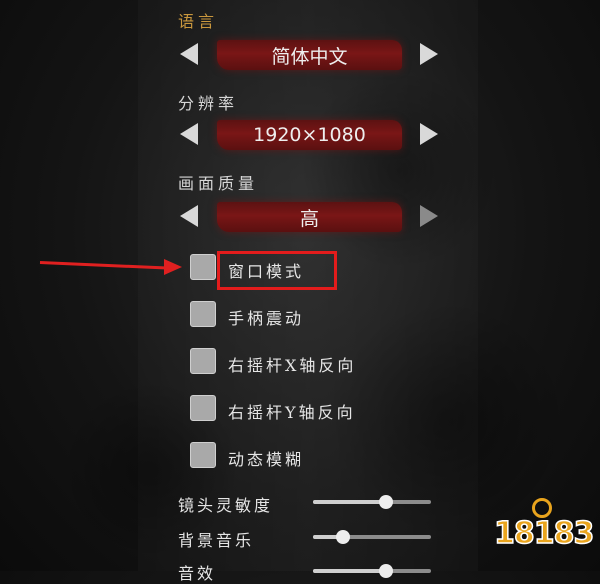  What do you see at coordinates (372, 537) in the screenshot?
I see `background-music-slider` at bounding box center [372, 537].